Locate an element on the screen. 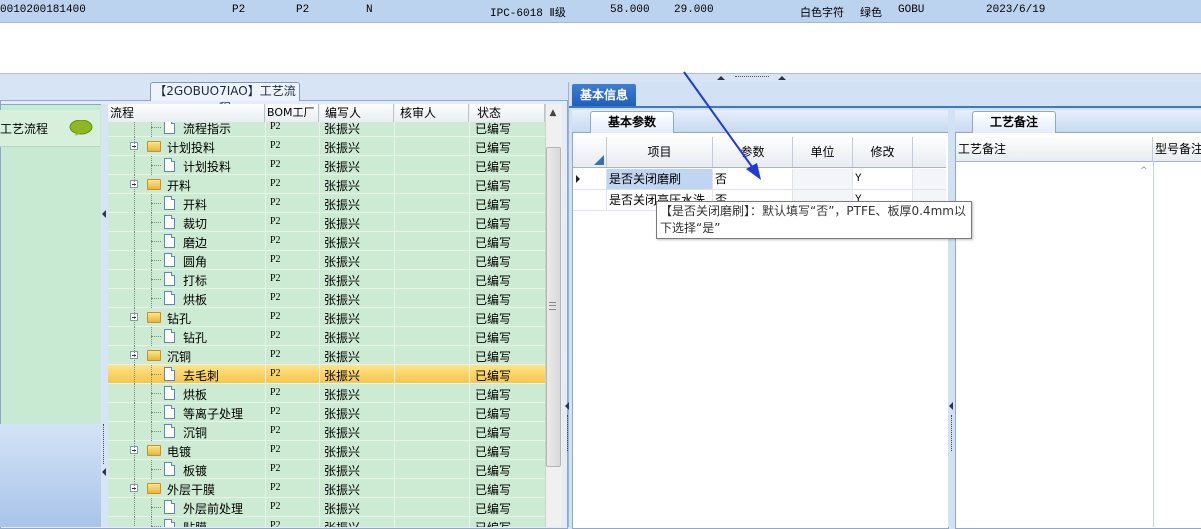 The width and height of the screenshot is (1201, 529). param-row: 是否关闭磨刷 否 Y is located at coordinates (759, 179).